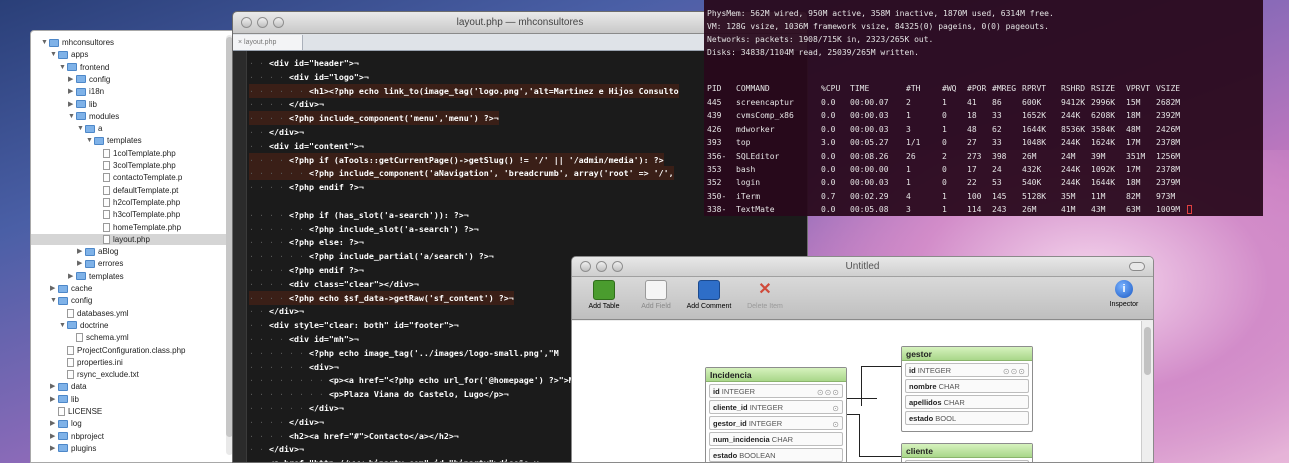 This screenshot has width=1289, height=463. I want to click on tree-file: ProjectConfiguration.class.php, so click(129, 350).